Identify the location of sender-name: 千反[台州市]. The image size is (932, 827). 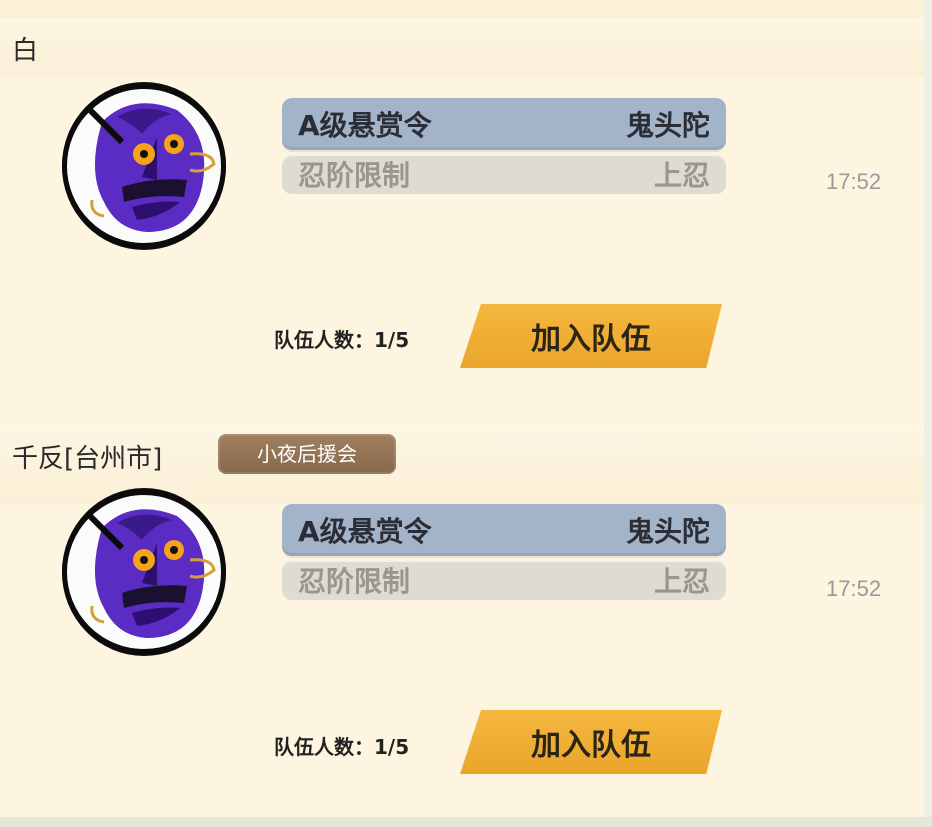
(87, 456).